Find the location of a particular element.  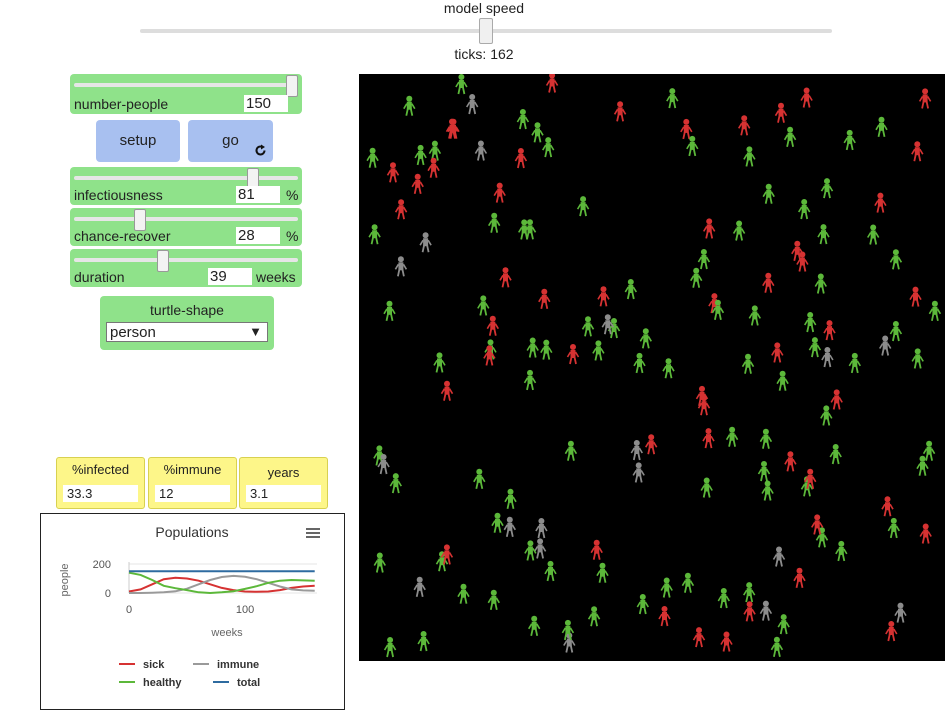

turtle-shape-chooser: turtle-shape person ▼ is located at coordinates (187, 323).